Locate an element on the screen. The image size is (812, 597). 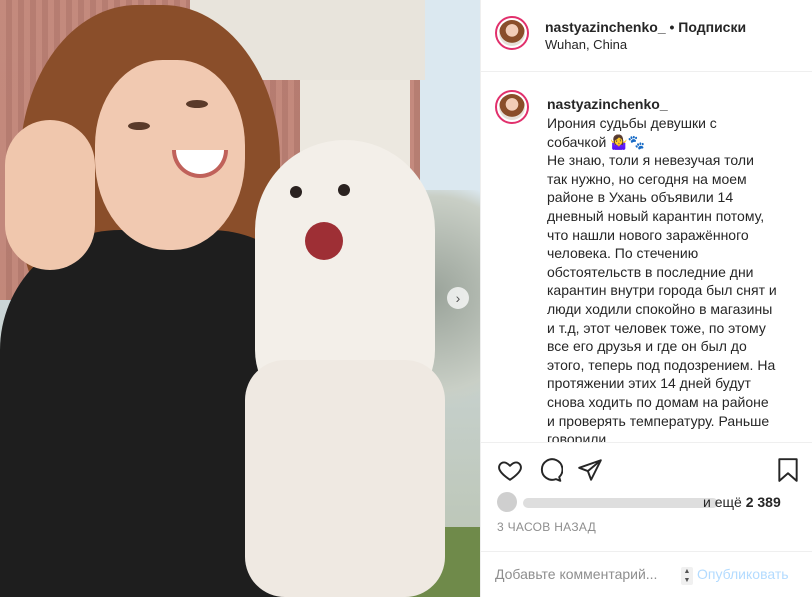
comment-input is located at coordinates (585, 574).